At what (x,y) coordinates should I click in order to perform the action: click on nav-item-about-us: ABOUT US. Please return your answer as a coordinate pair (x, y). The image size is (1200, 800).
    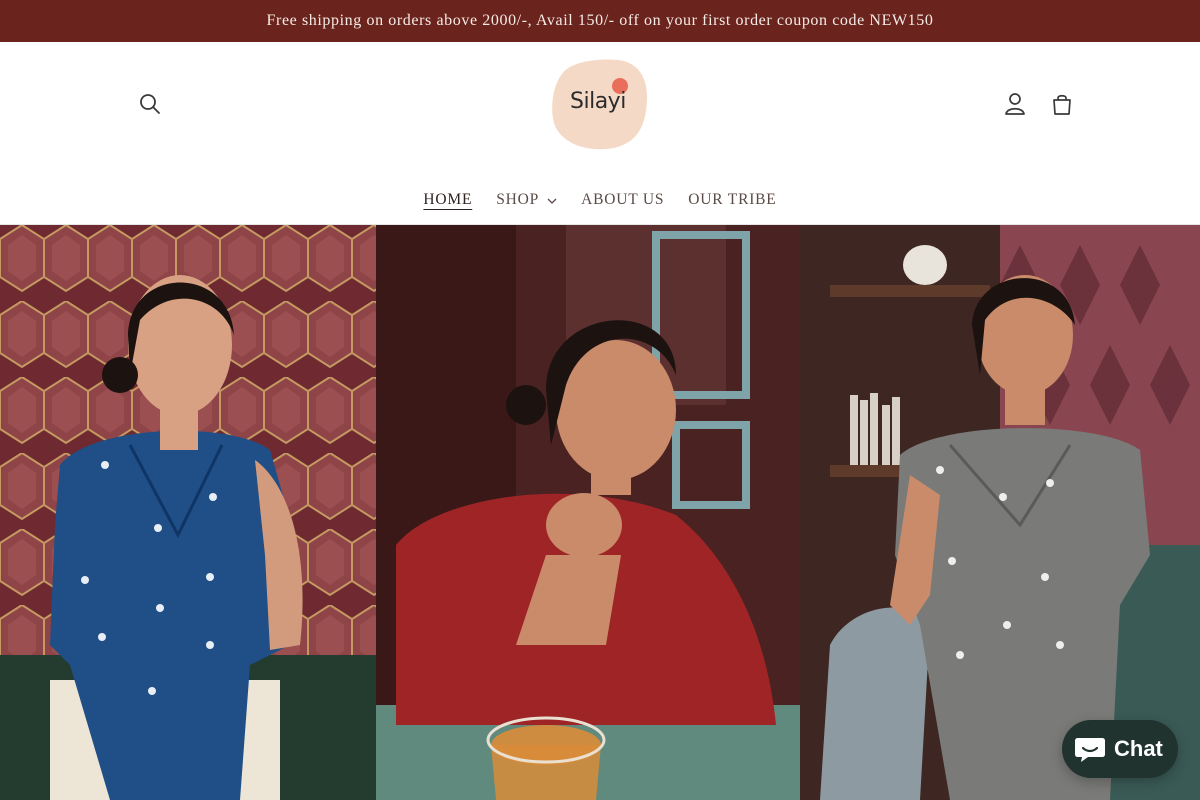
    Looking at the image, I should click on (622, 200).